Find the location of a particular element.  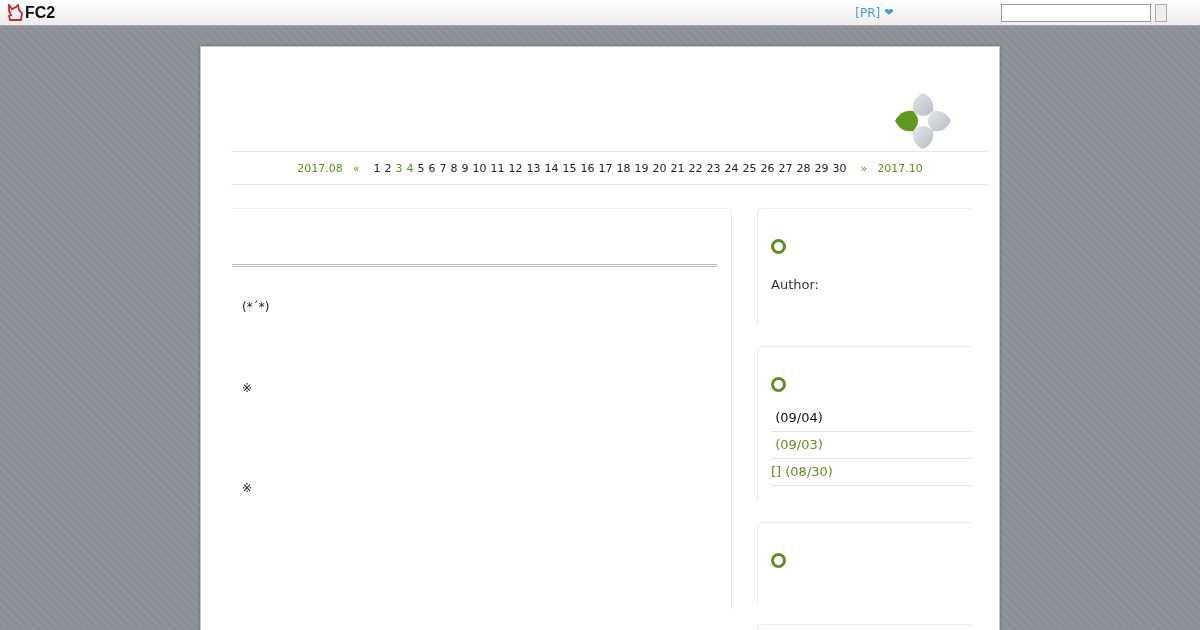

calendar-day-number: 16 is located at coordinates (587, 168).